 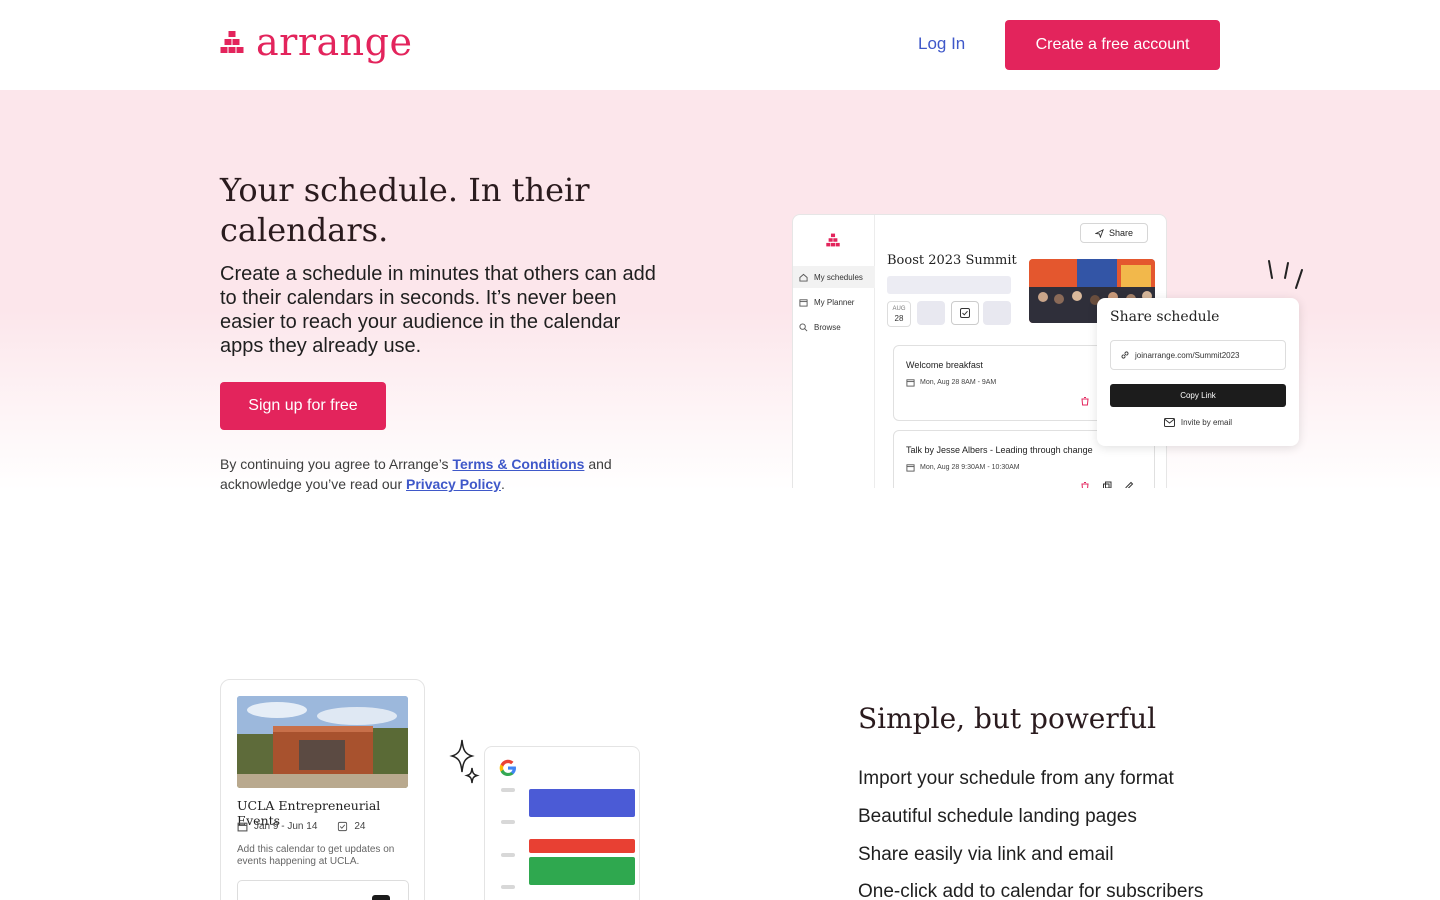 I want to click on hero-title: Your schedule. In their calendars., so click(x=405, y=210).